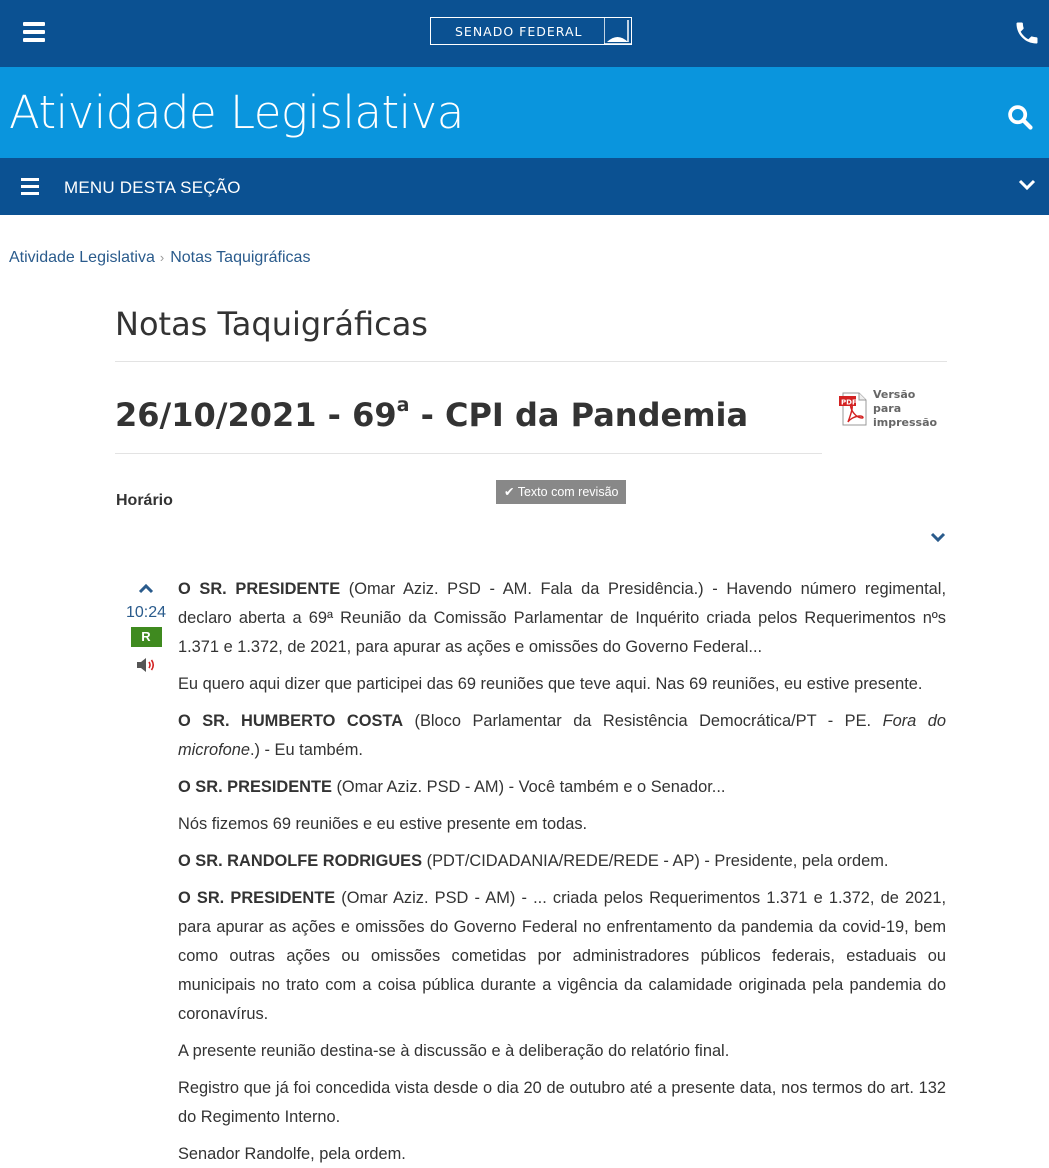 The height and width of the screenshot is (1168, 1049). I want to click on search-icon, so click(1020, 117).